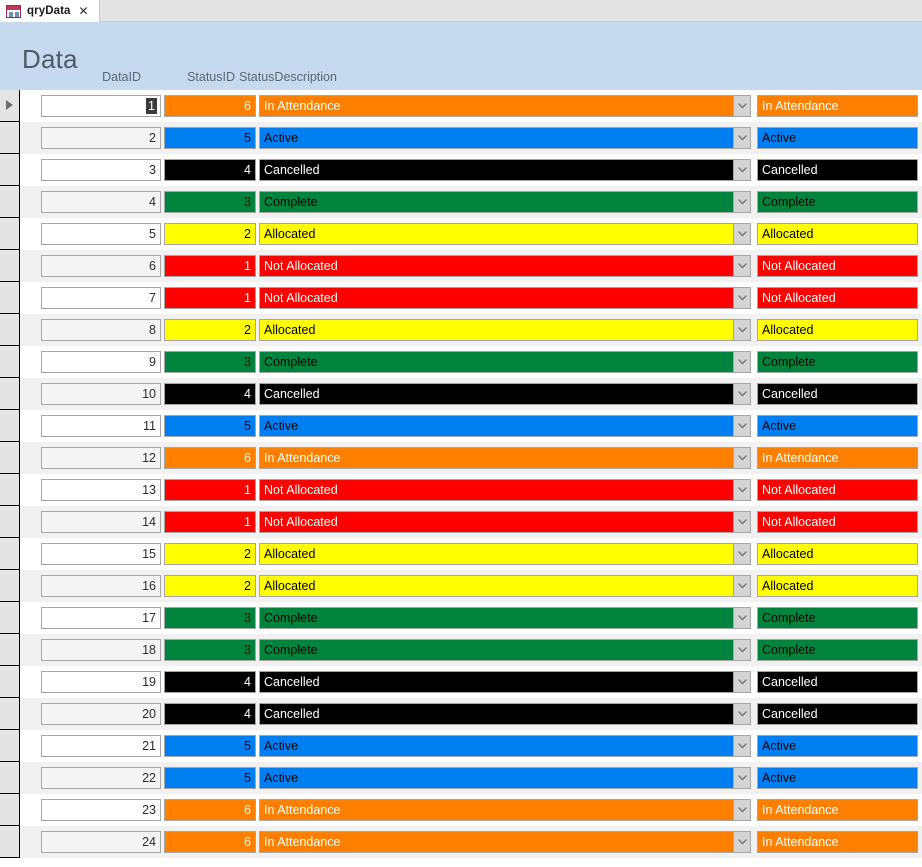  I want to click on record-row: 12 6 In Attendance In Attendance, so click(461, 458).